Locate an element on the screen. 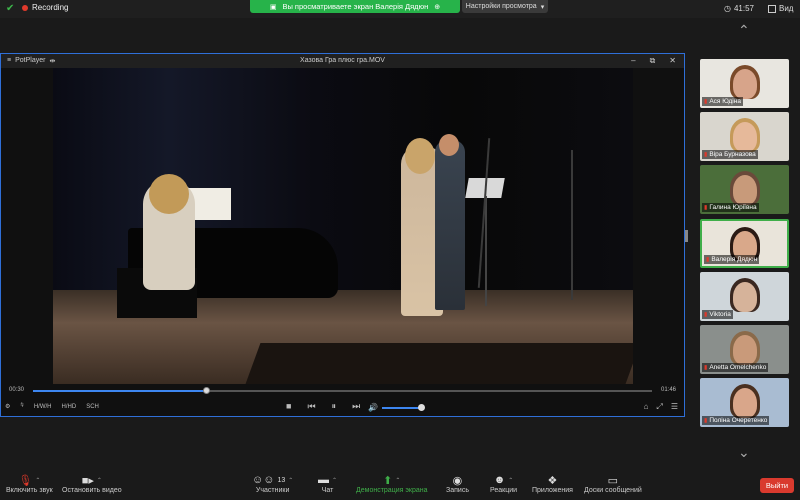  participant-name: Поліна Очеретенко is located at coordinates (738, 420).